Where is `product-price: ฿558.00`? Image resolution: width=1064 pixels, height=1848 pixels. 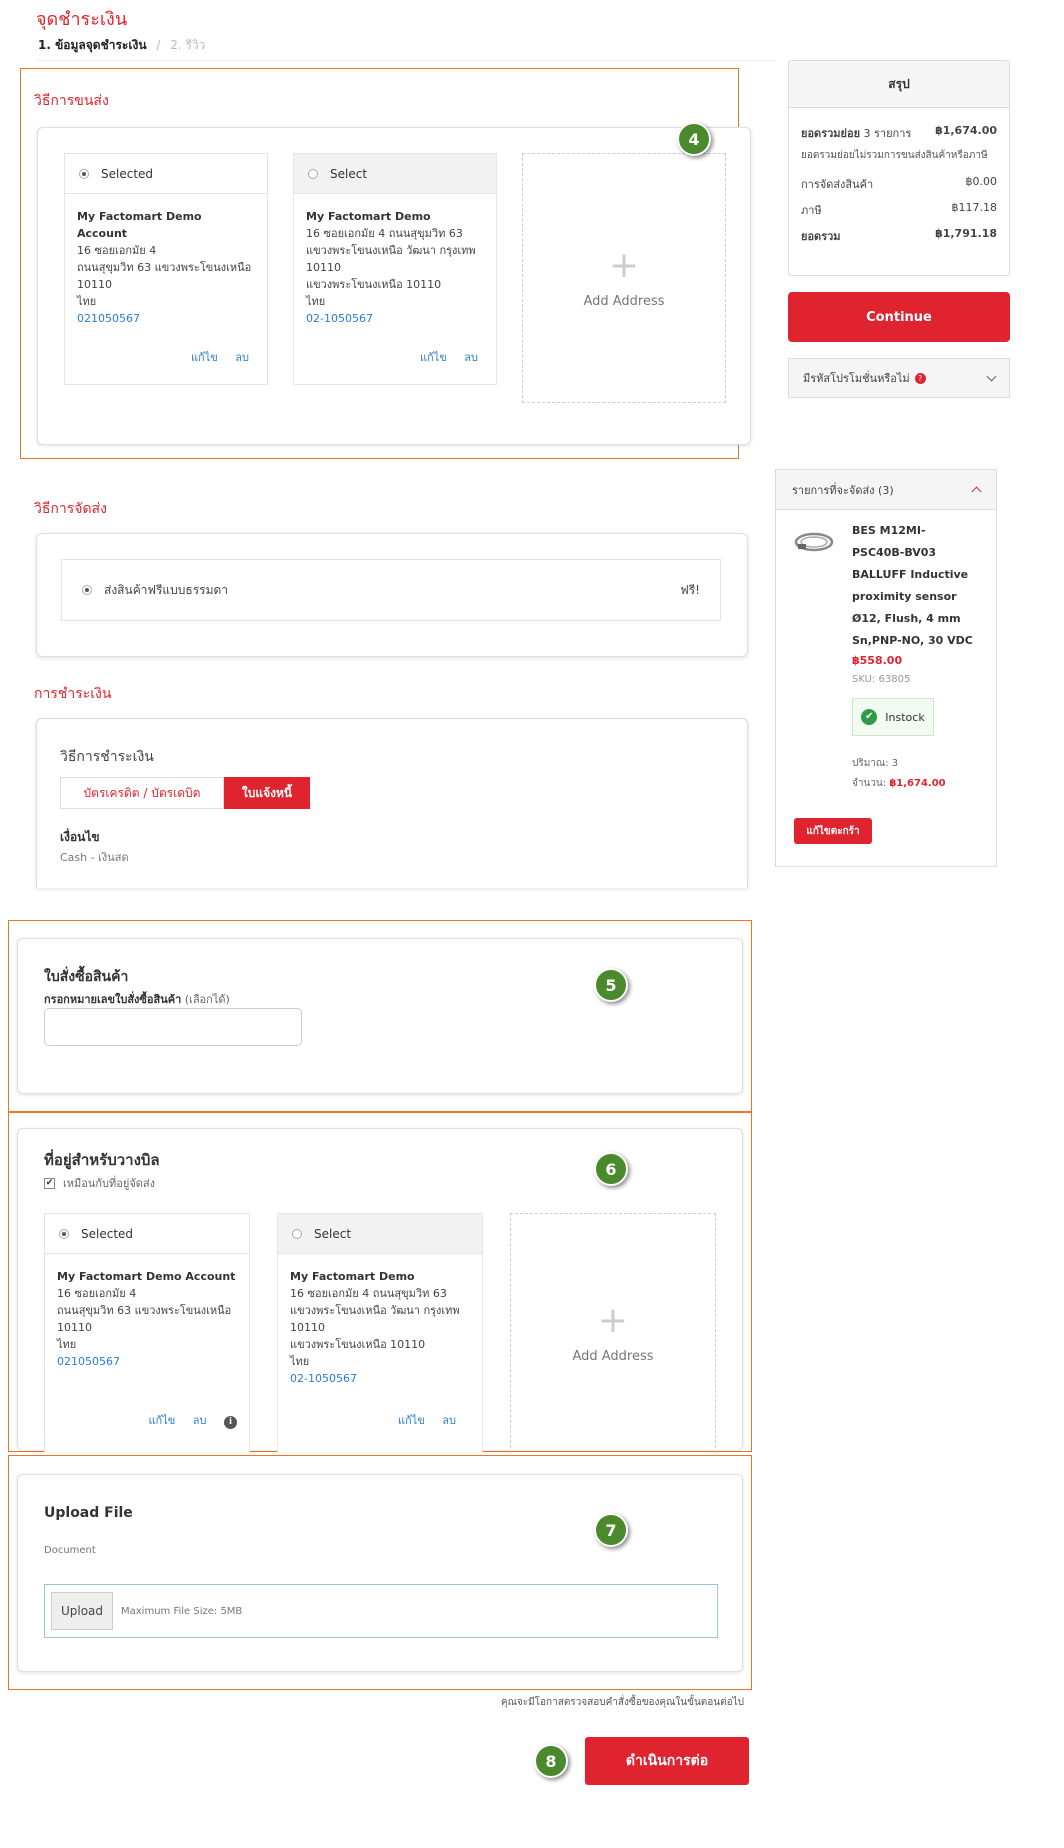 product-price: ฿558.00 is located at coordinates (877, 660).